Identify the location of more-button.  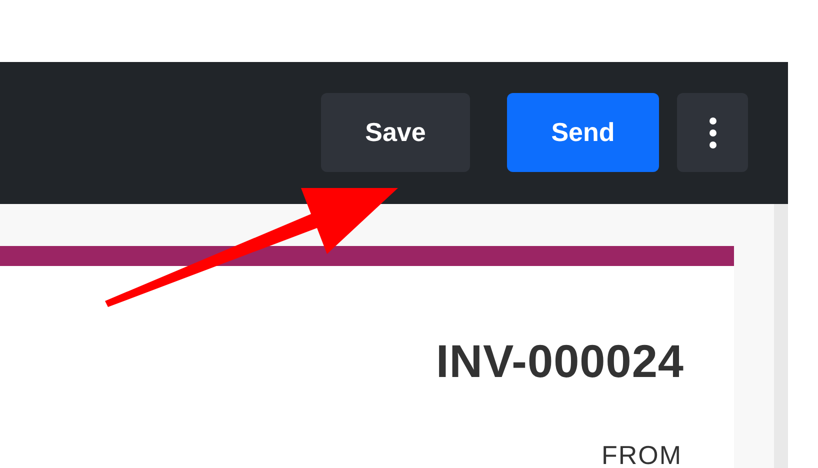
(712, 132).